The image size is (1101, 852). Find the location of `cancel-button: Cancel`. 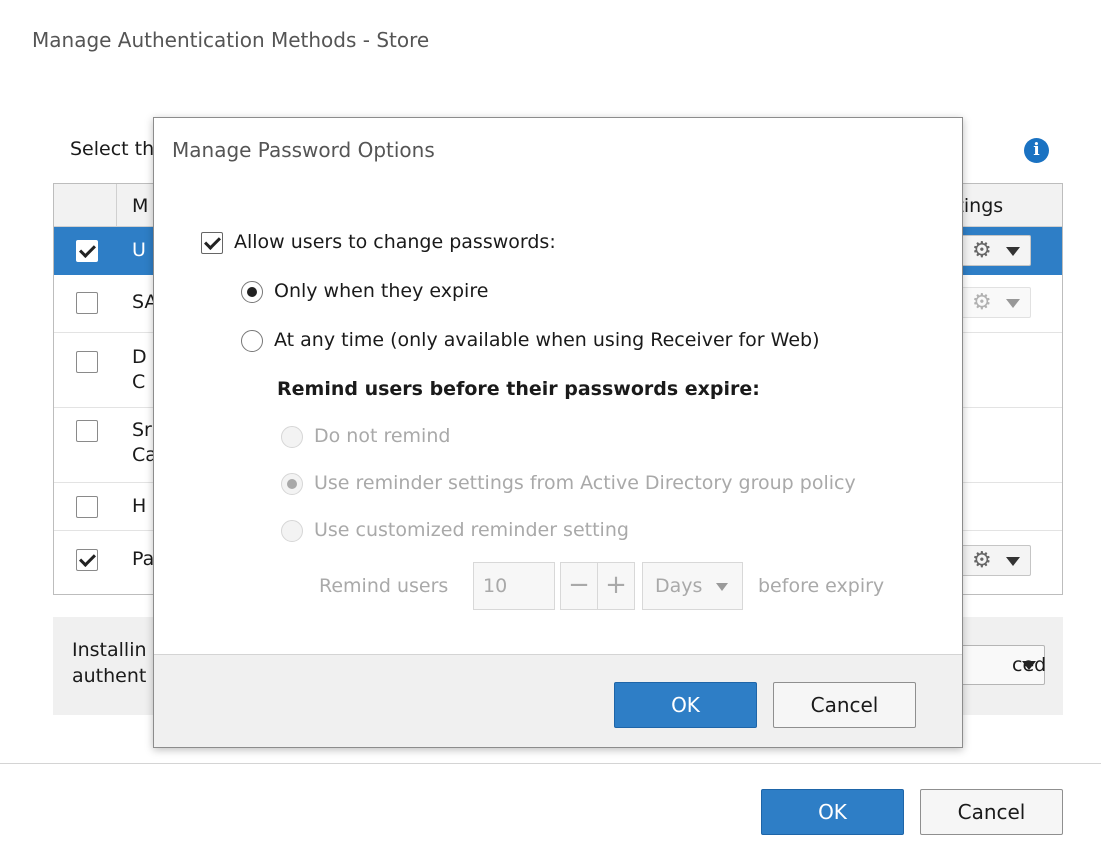

cancel-button: Cancel is located at coordinates (991, 812).